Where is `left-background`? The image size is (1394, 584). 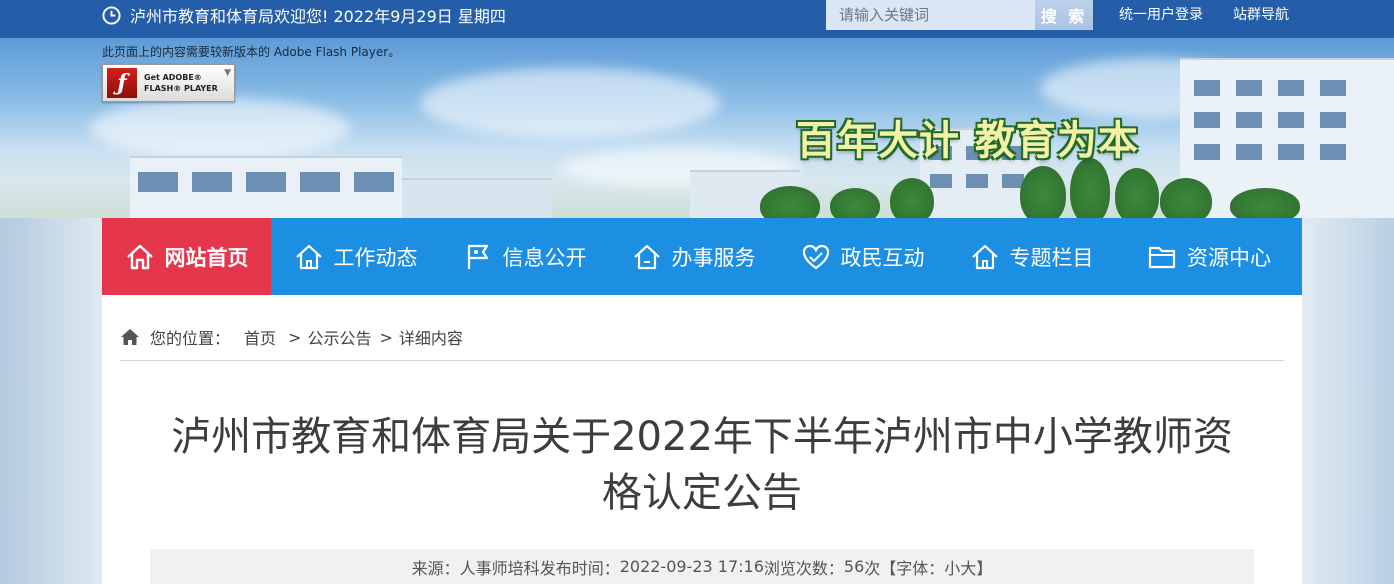
left-background is located at coordinates (51, 401).